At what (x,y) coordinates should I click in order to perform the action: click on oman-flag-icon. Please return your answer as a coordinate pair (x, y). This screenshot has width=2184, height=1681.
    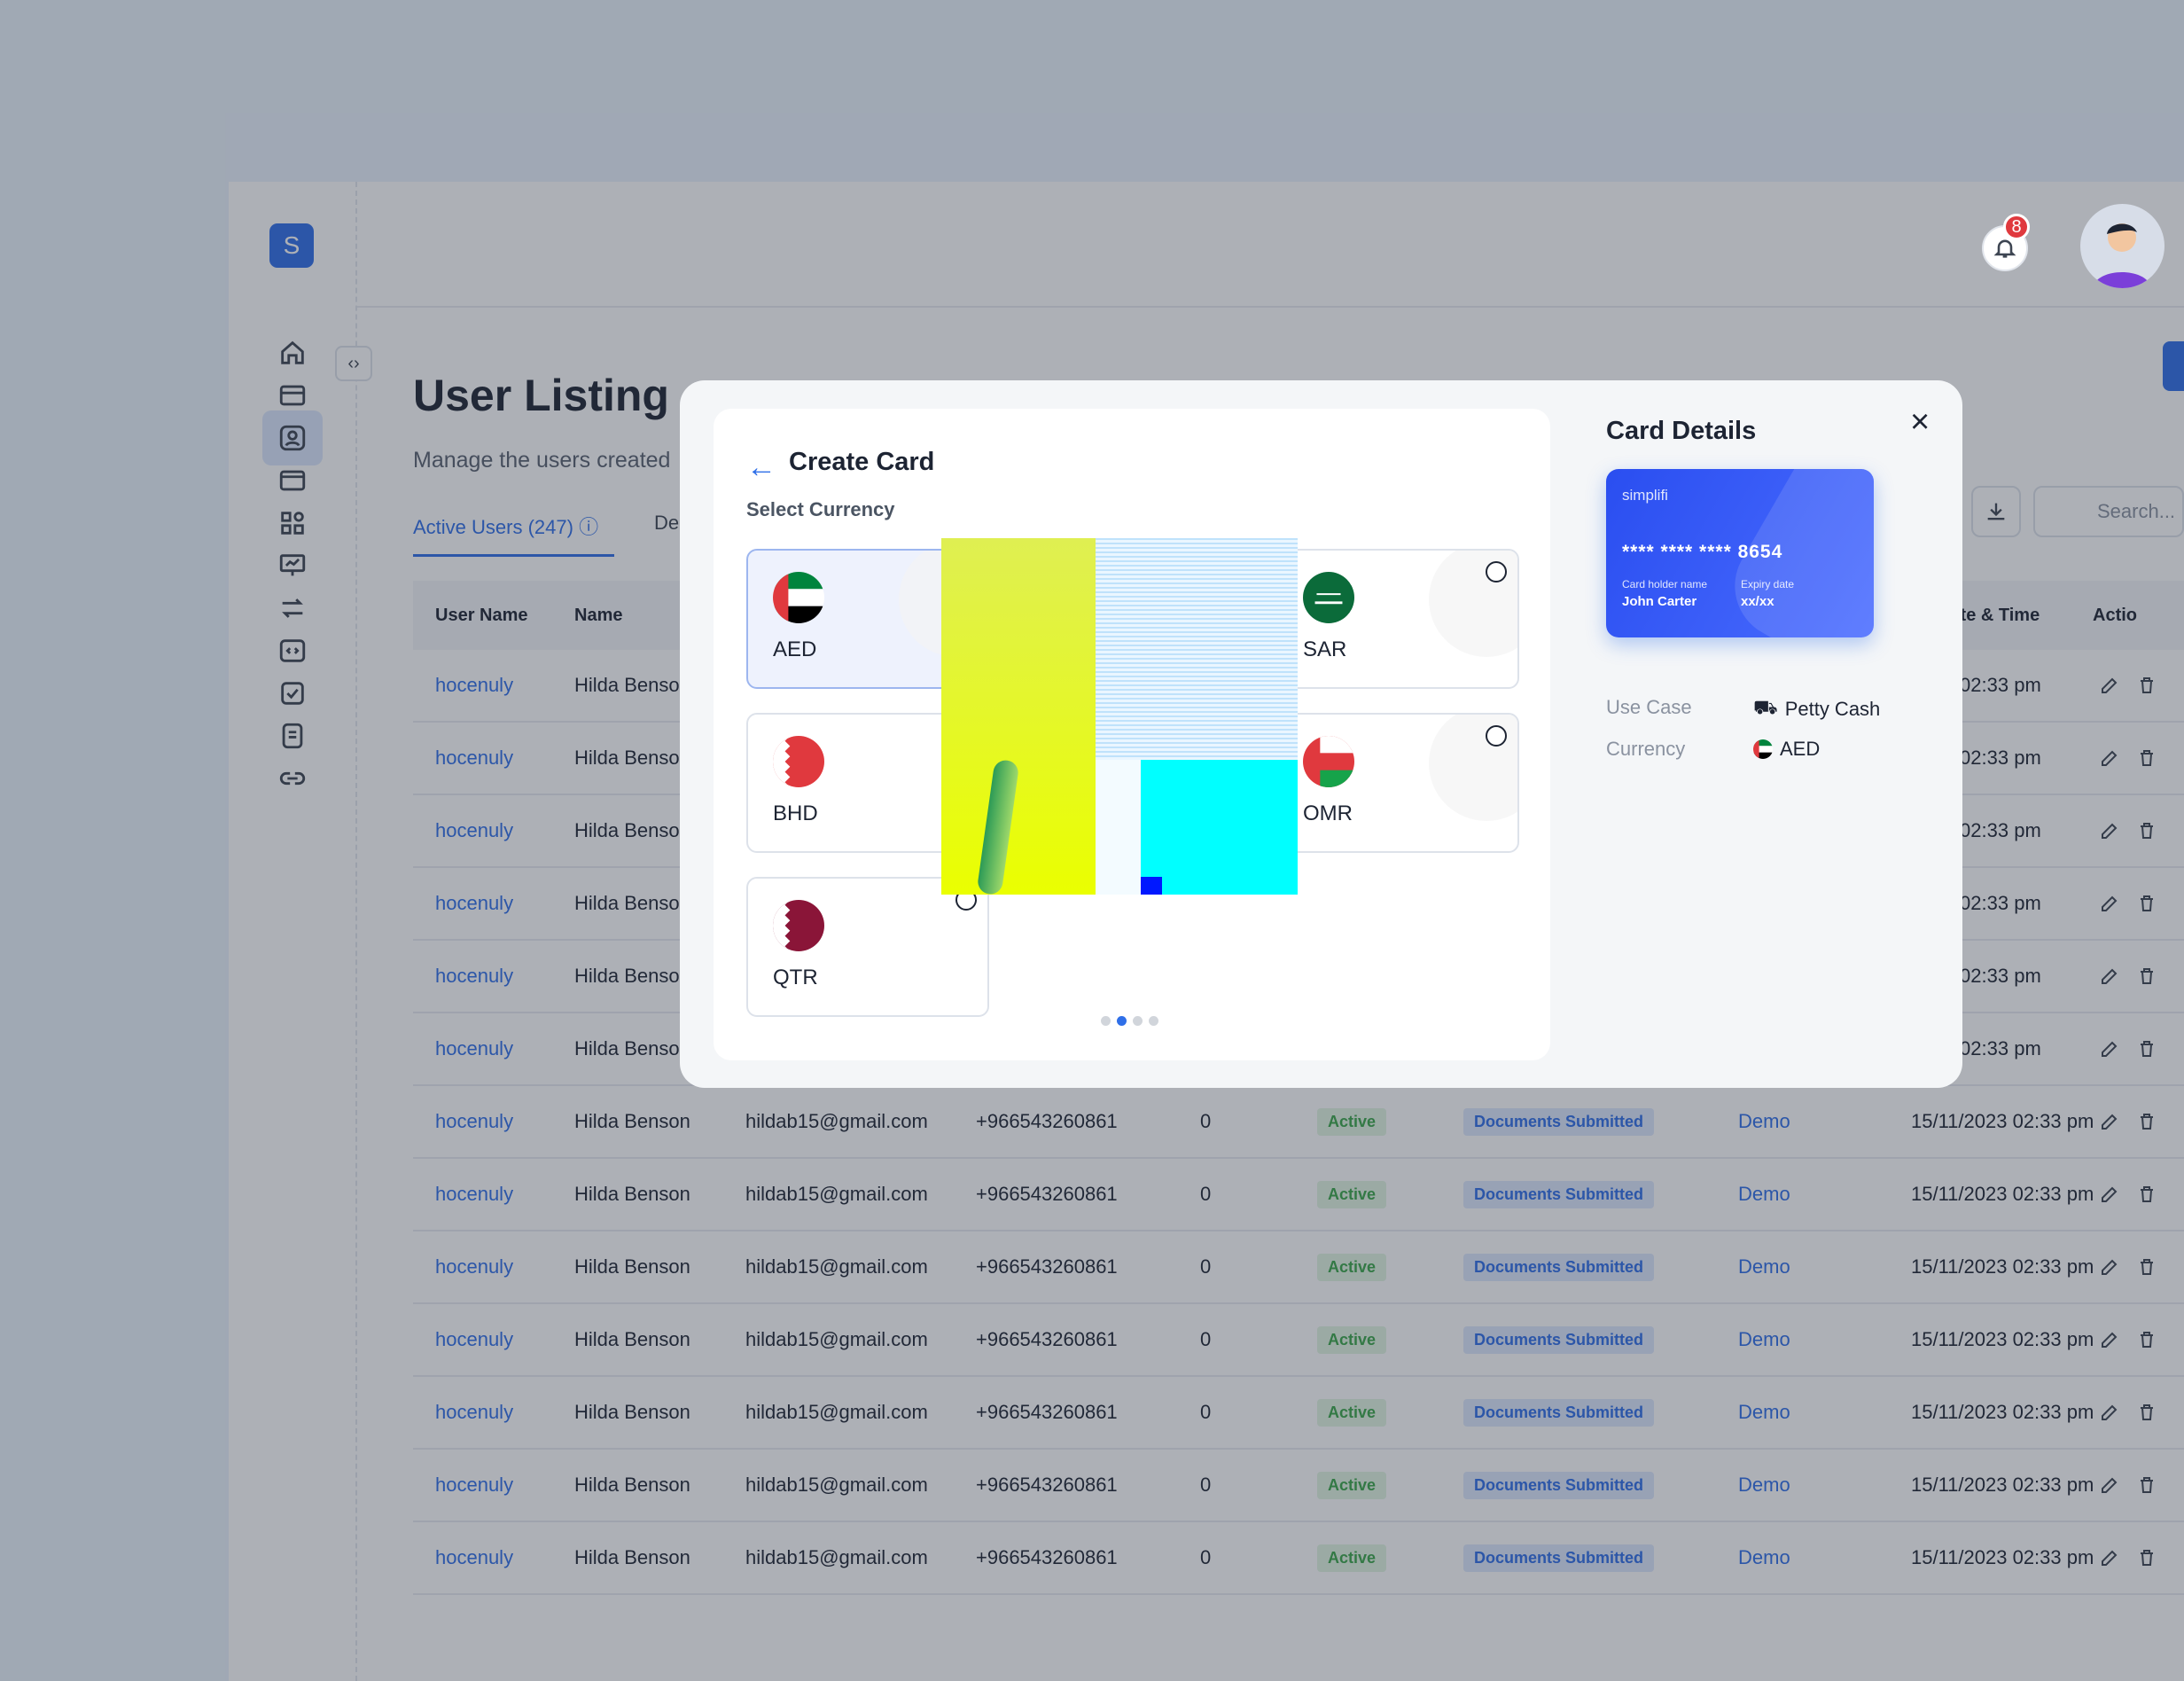
    Looking at the image, I should click on (1328, 761).